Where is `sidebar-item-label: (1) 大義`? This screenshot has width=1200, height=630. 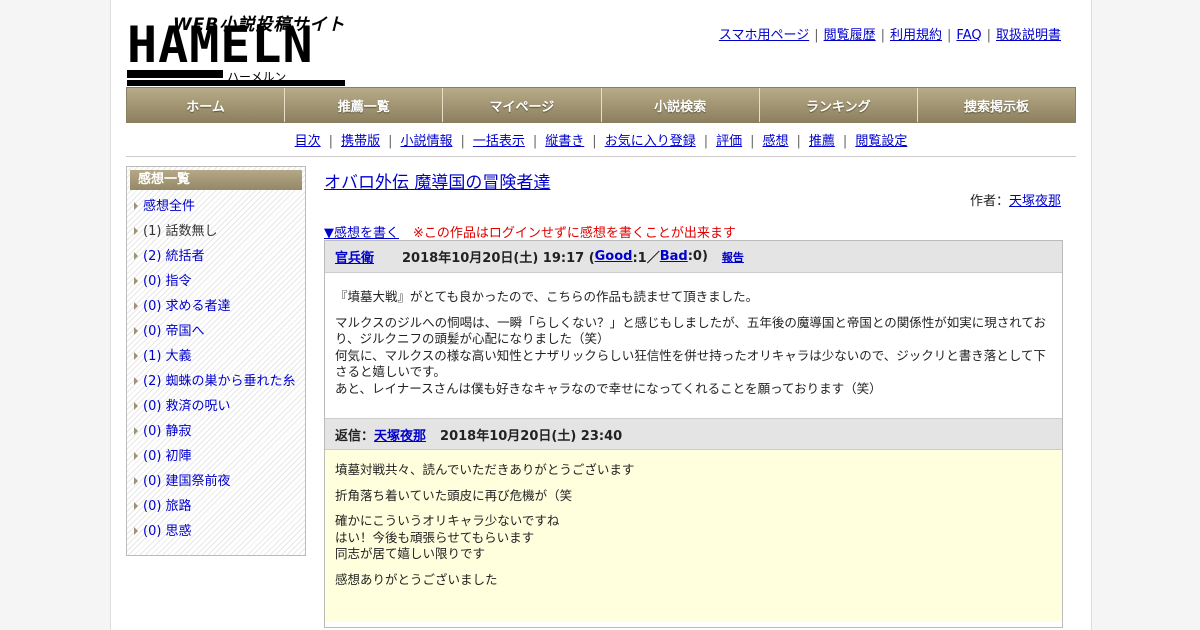
sidebar-item-label: (1) 大義 is located at coordinates (167, 356).